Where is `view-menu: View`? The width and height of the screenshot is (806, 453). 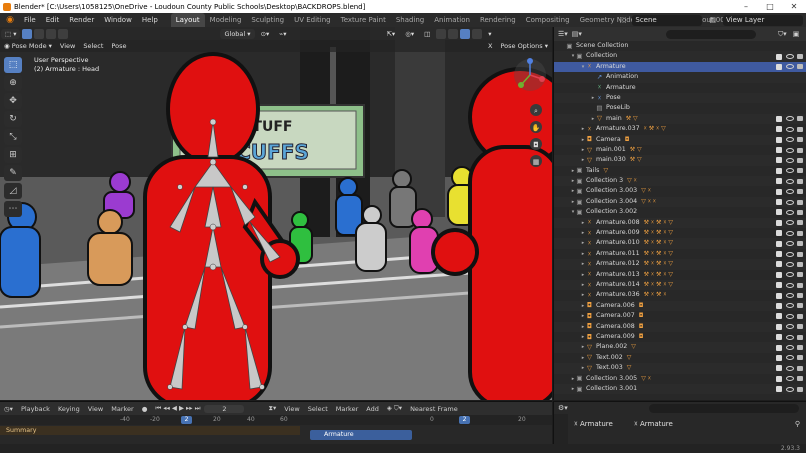 view-menu: View is located at coordinates (67, 46).